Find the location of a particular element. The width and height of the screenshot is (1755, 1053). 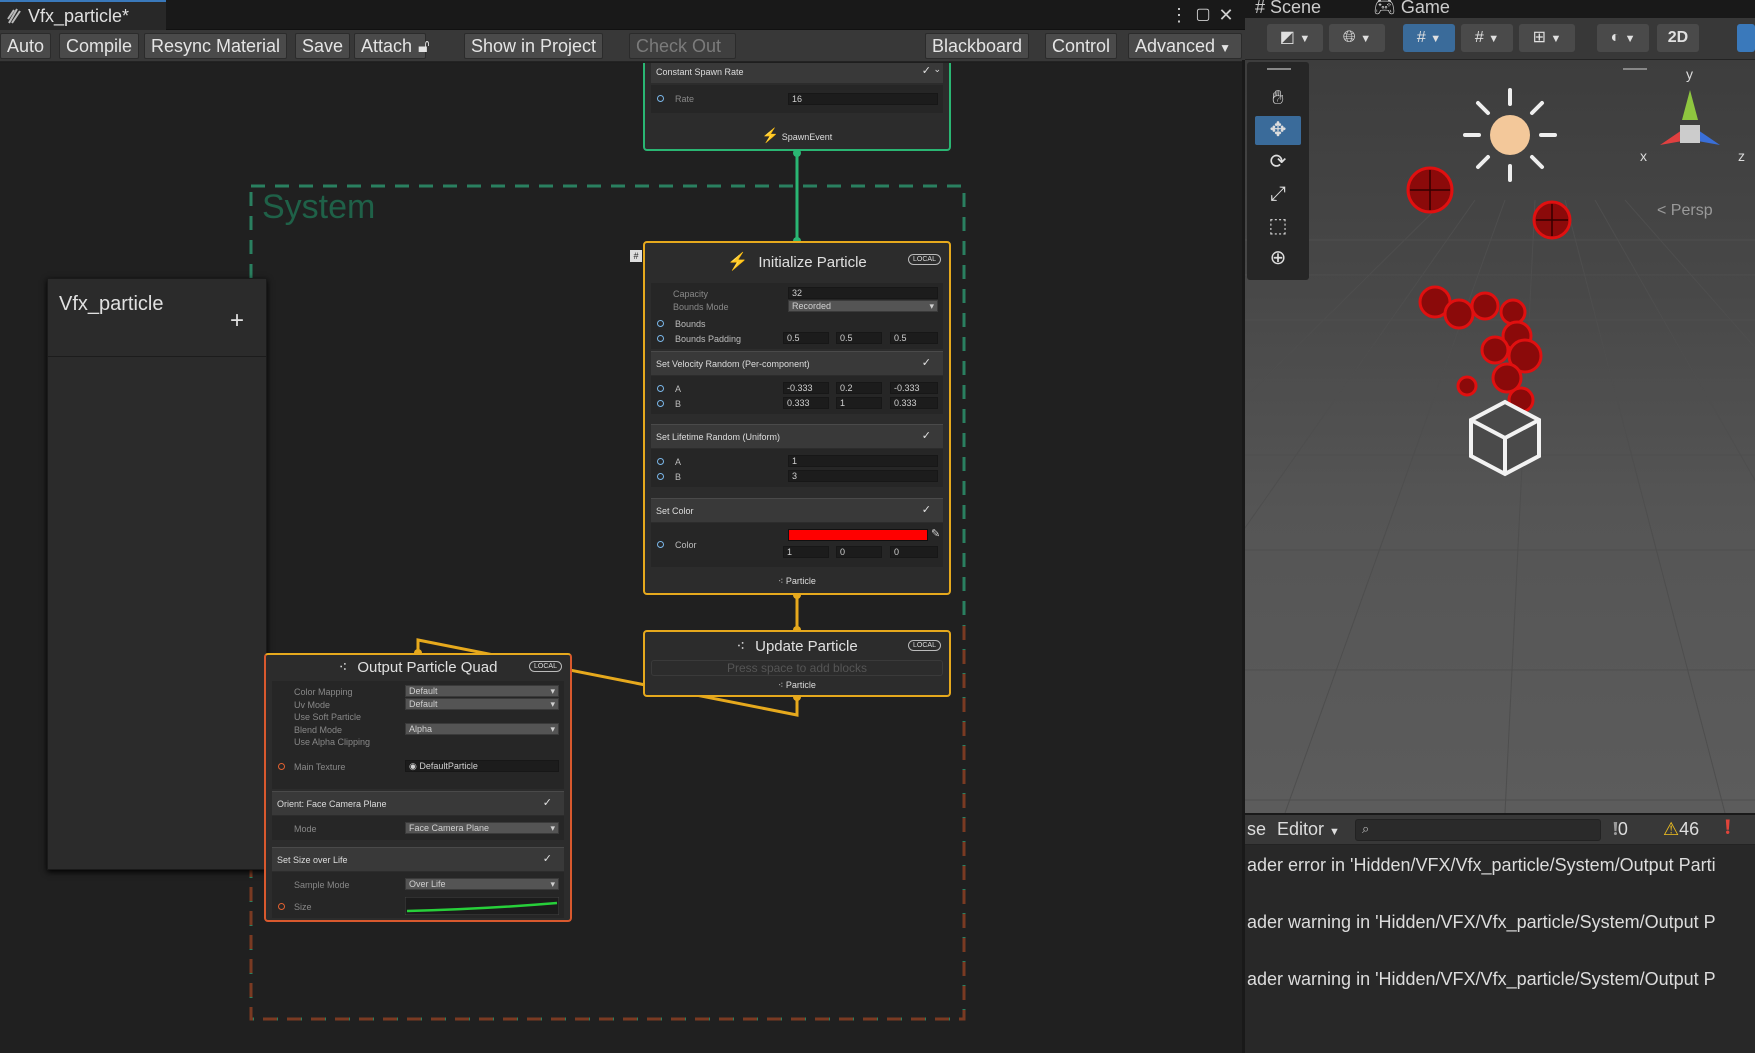

color-z-field: 0 is located at coordinates (914, 552).